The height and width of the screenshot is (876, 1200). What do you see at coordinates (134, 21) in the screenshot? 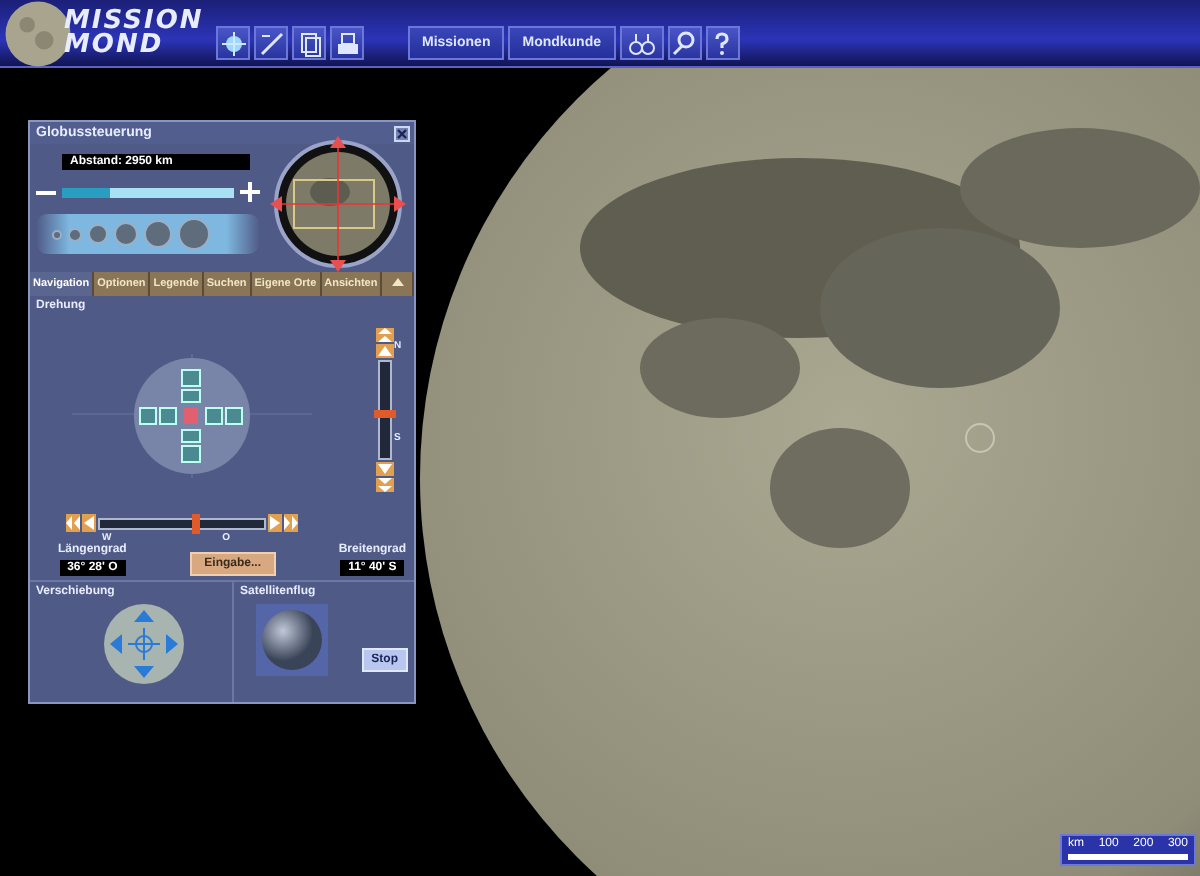
I see `logo-text: MISSION` at bounding box center [134, 21].